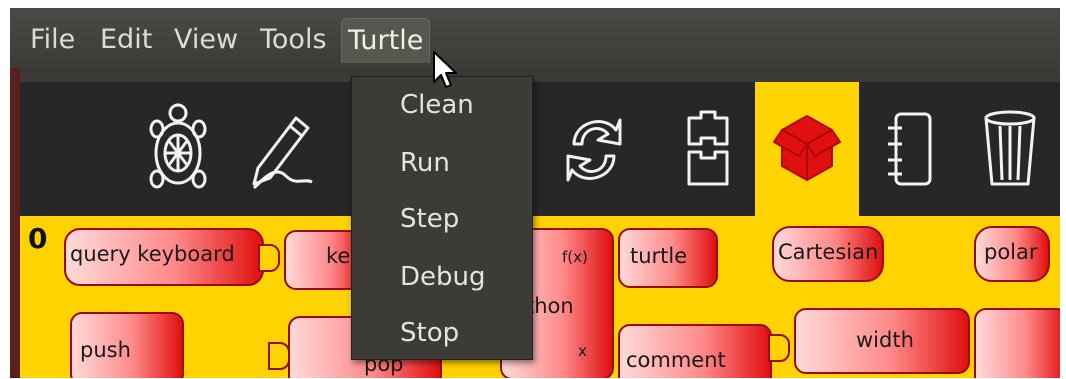  What do you see at coordinates (445, 72) in the screenshot?
I see `mouse-cursor-icon` at bounding box center [445, 72].